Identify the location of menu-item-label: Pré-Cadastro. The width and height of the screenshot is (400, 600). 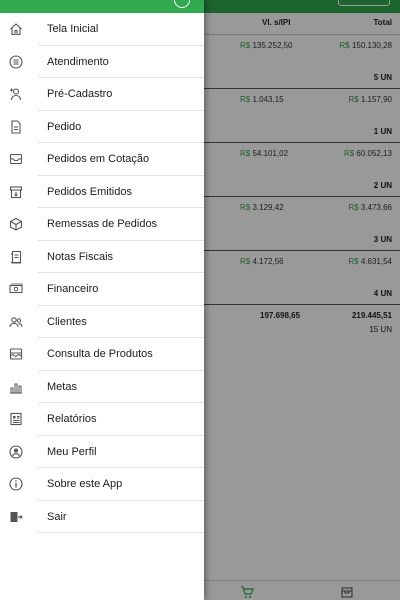
(80, 94).